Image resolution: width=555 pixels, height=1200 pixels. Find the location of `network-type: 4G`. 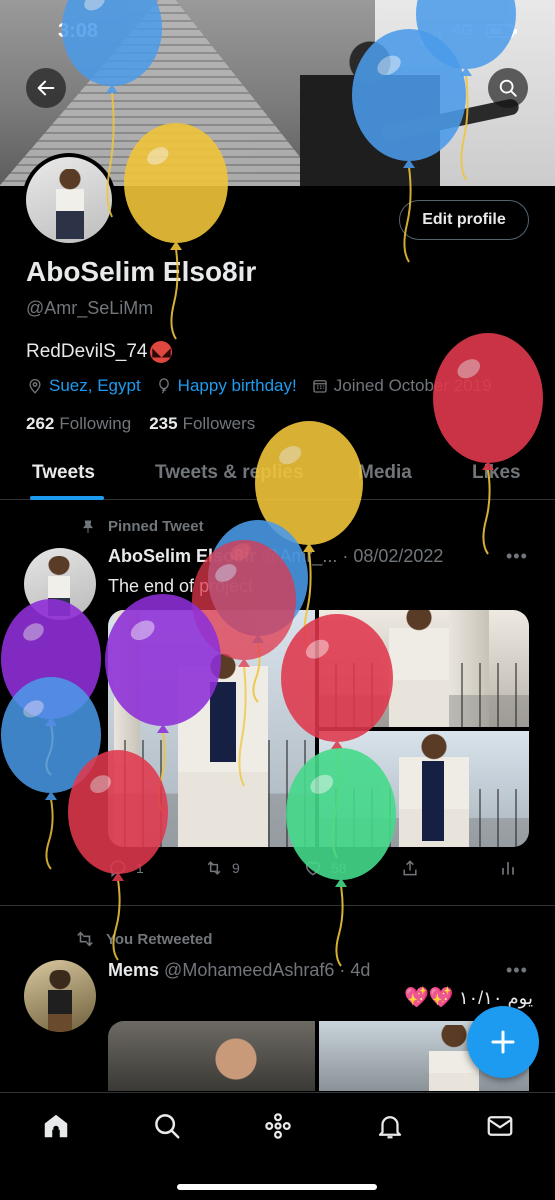

network-type: 4G is located at coordinates (463, 30).